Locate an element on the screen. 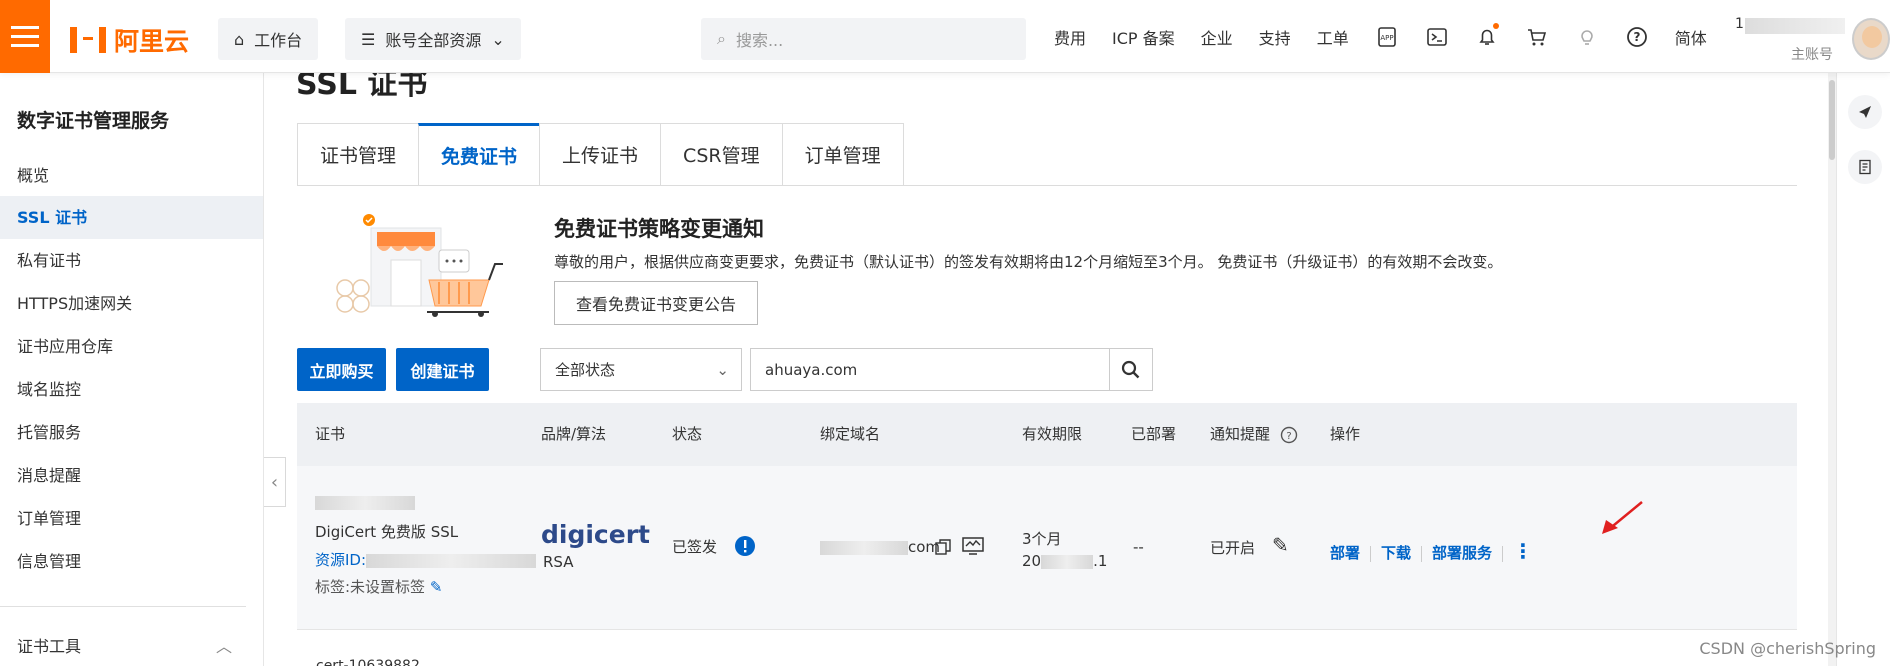 The height and width of the screenshot is (666, 1890). tab-cert-management: 证书管理 is located at coordinates (358, 154).